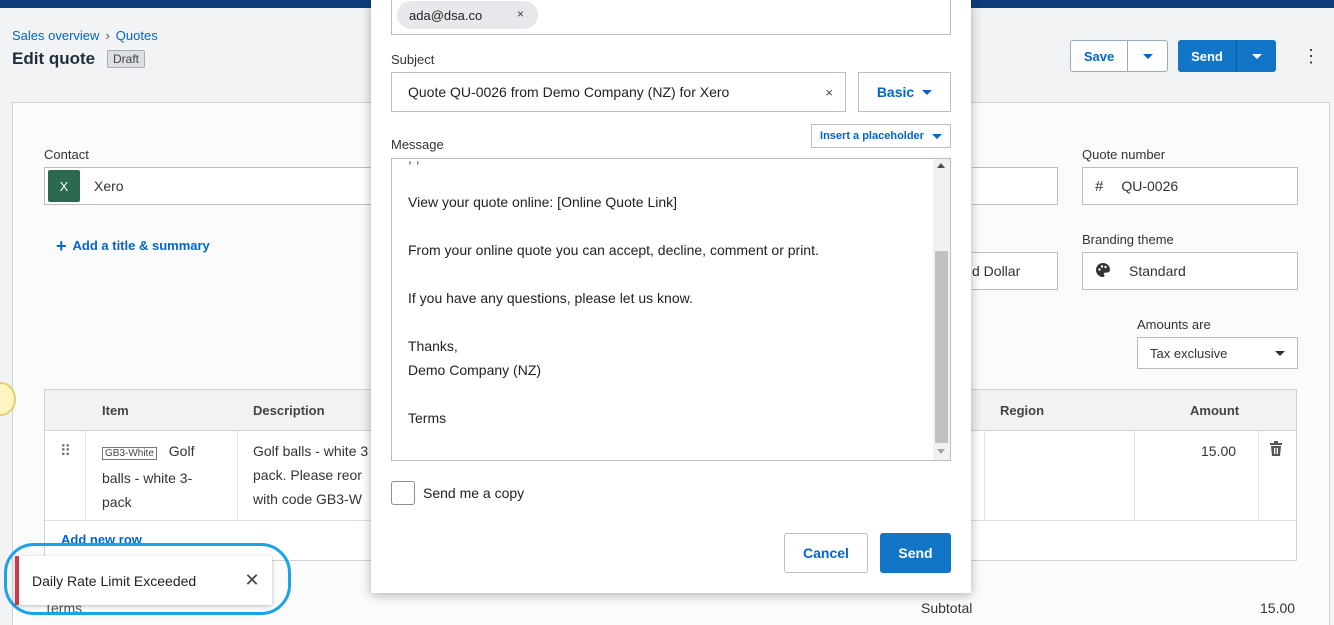 Image resolution: width=1334 pixels, height=625 pixels. I want to click on column-header-item: Item, so click(115, 410).